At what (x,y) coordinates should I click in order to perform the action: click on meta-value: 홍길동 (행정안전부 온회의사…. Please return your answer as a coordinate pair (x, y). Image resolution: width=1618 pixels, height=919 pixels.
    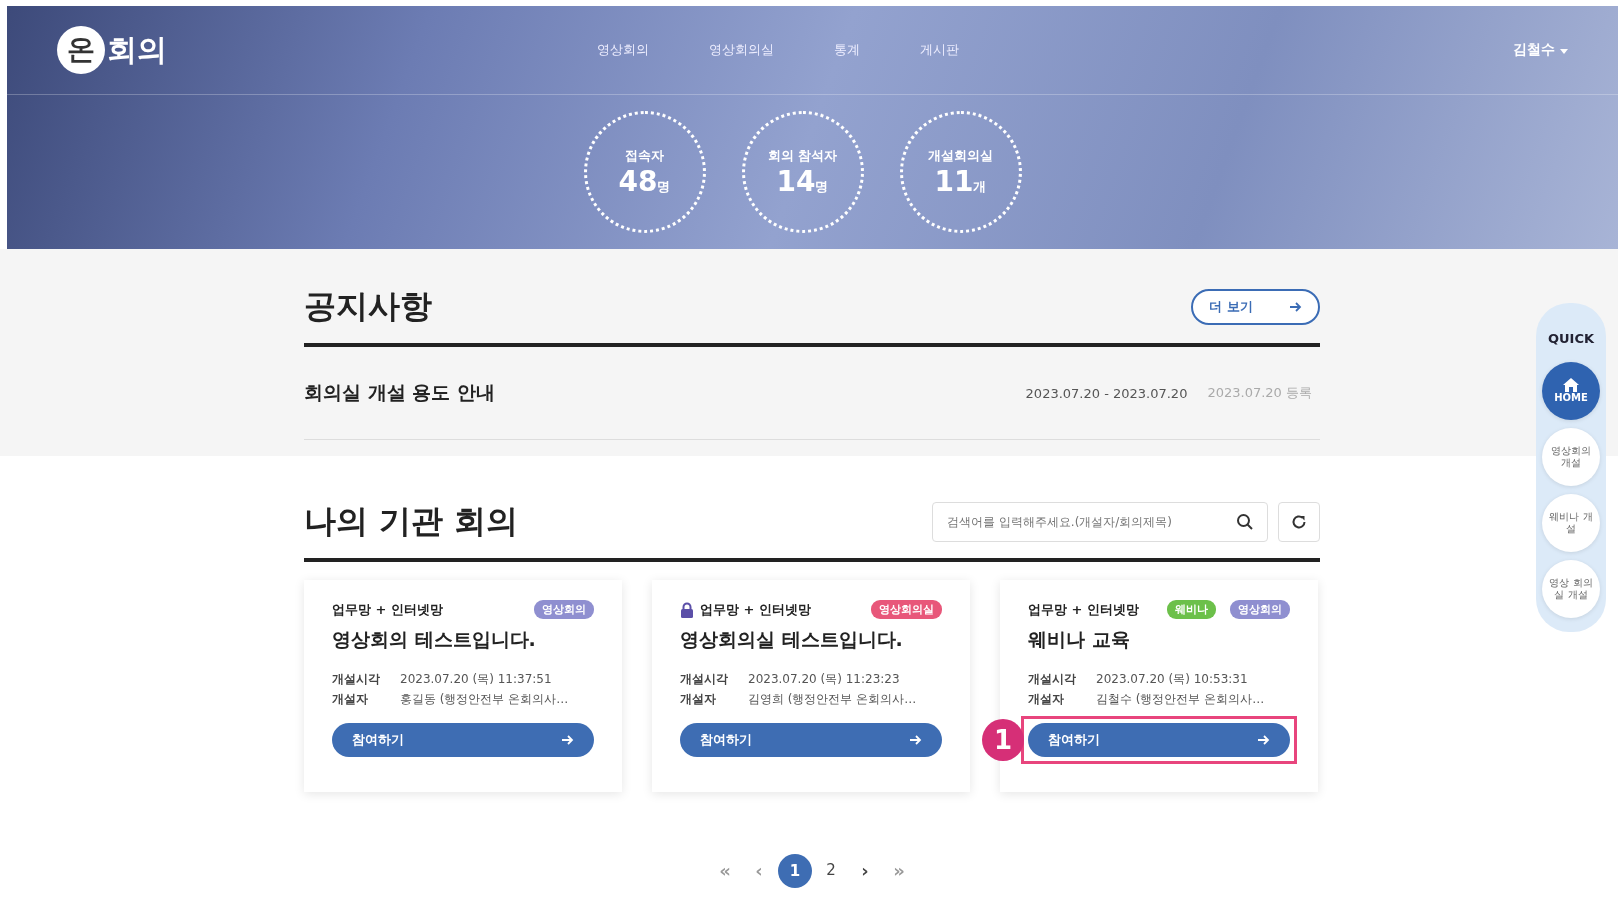
    Looking at the image, I should click on (484, 699).